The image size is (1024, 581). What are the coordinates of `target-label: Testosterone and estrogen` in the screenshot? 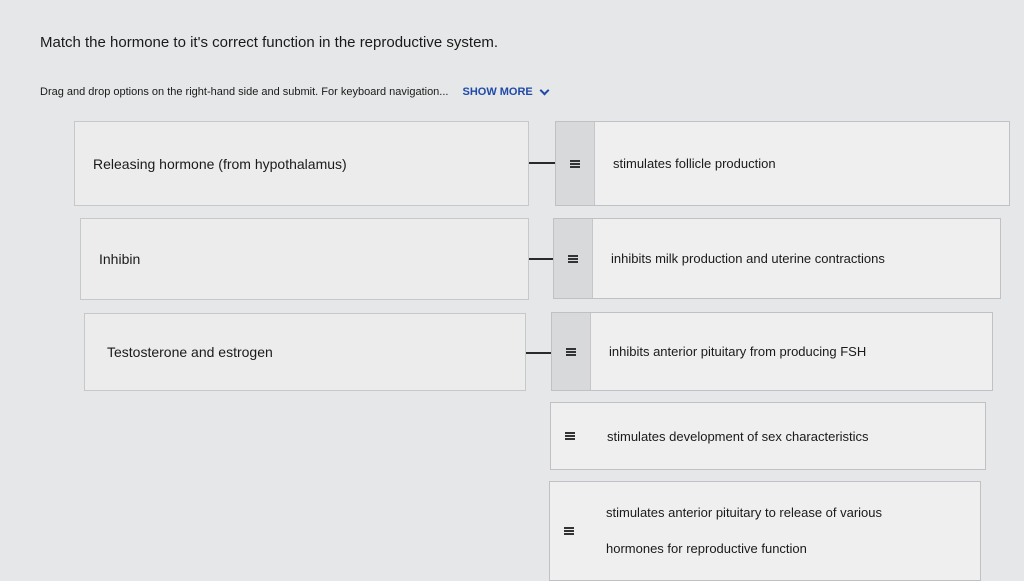 It's located at (190, 352).